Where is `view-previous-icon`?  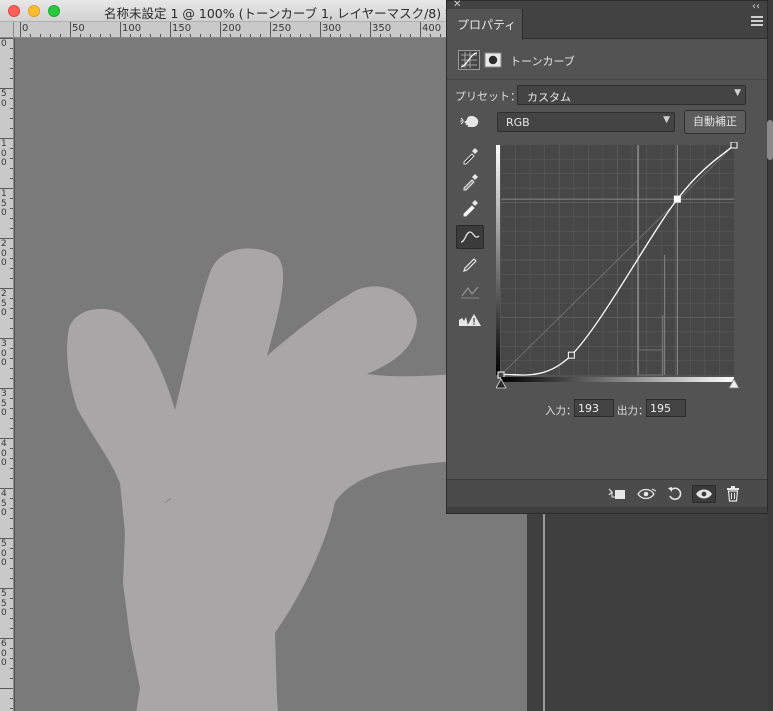
view-previous-icon is located at coordinates (647, 494).